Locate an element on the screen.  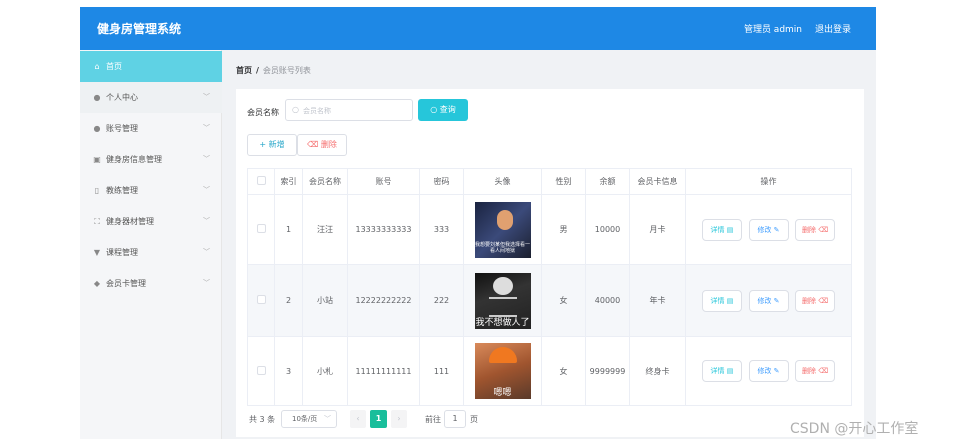
goto-page-input: 1 is located at coordinates (455, 419).